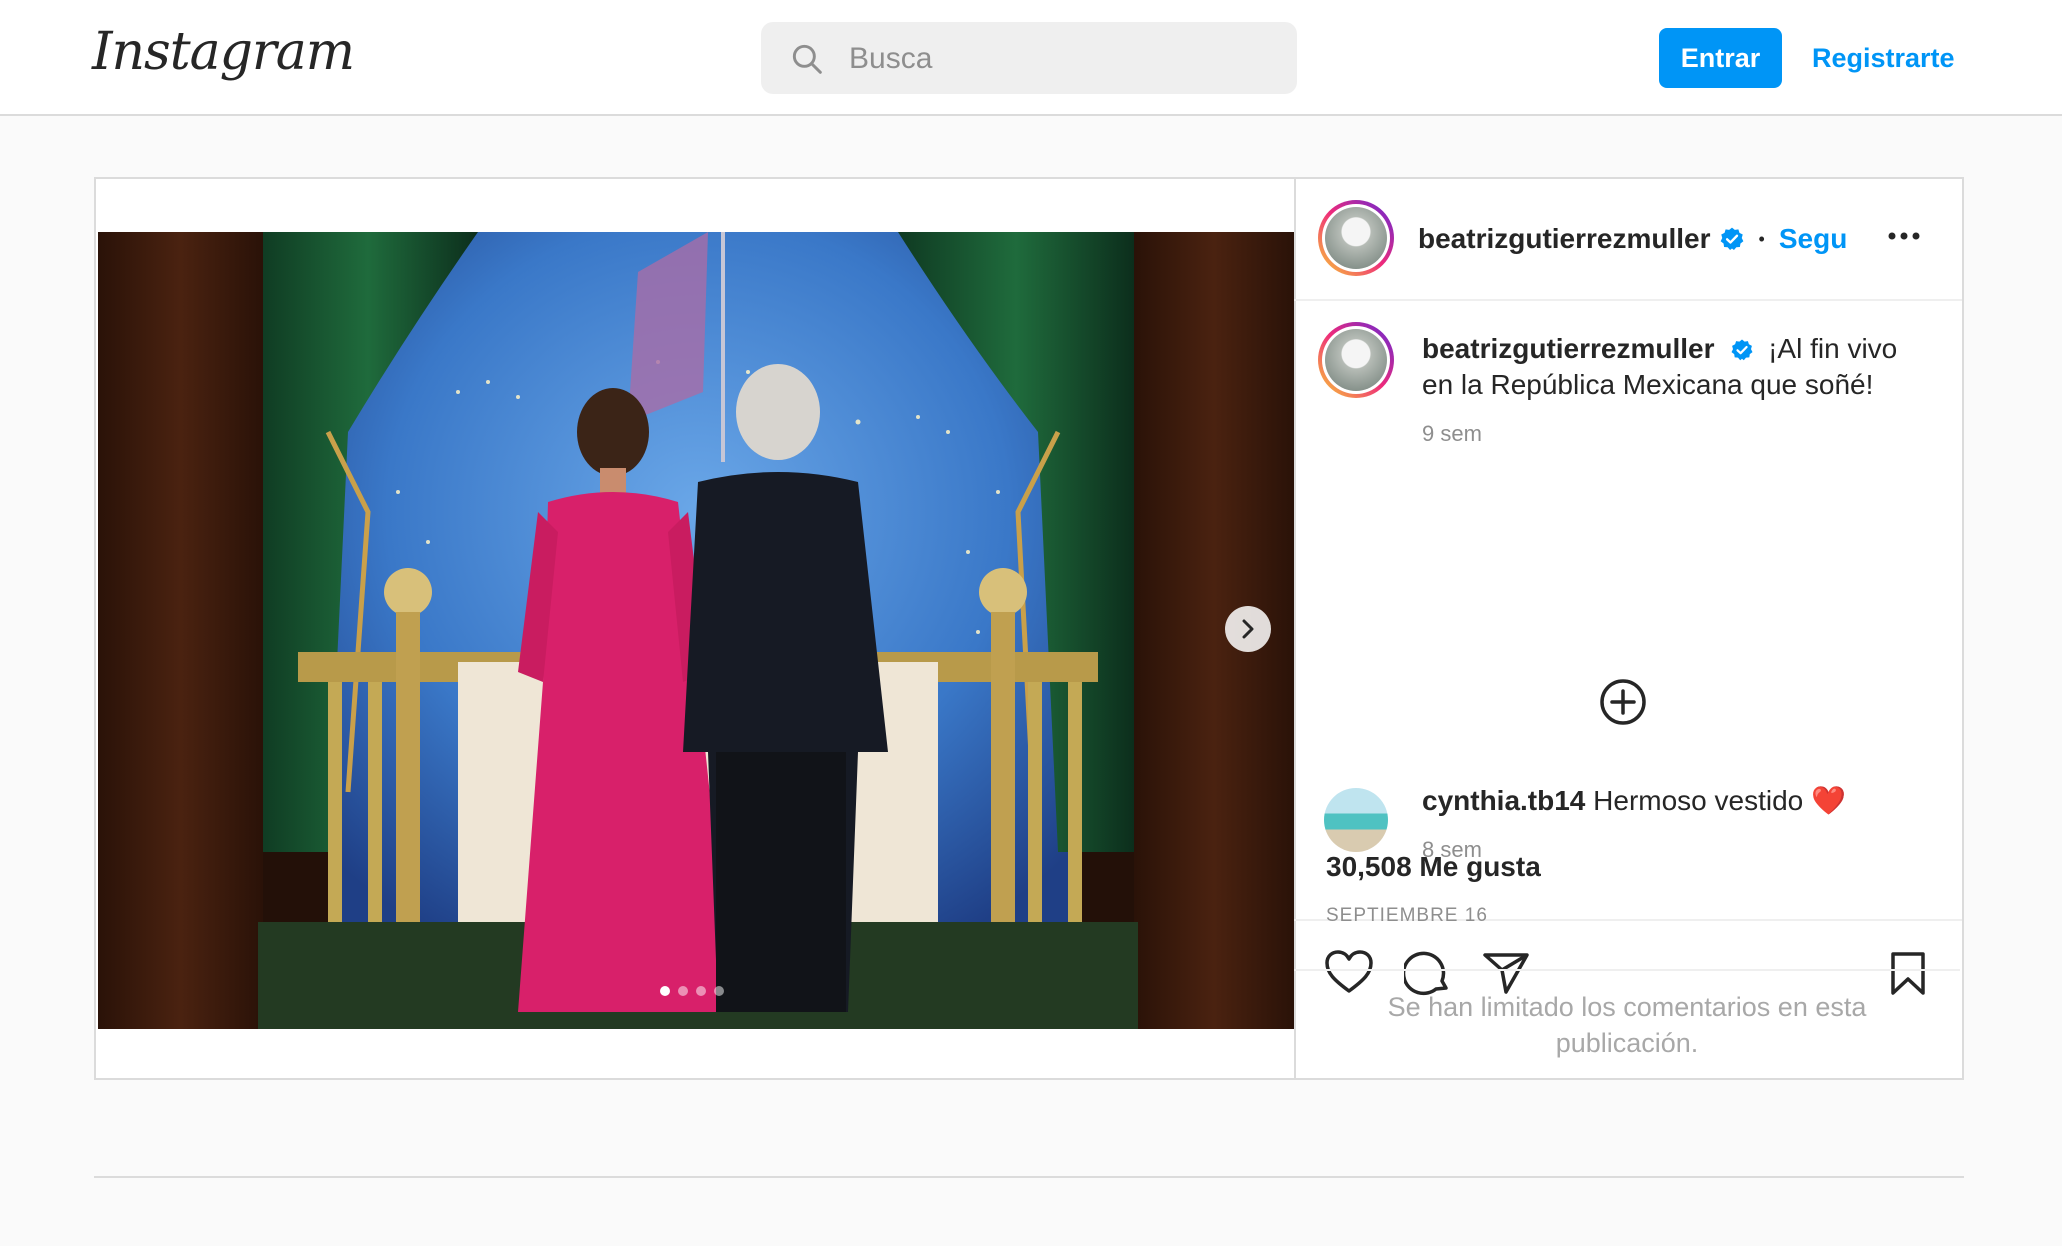 The height and width of the screenshot is (1246, 2062). What do you see at coordinates (1720, 58) in the screenshot?
I see `login-button: Entrar` at bounding box center [1720, 58].